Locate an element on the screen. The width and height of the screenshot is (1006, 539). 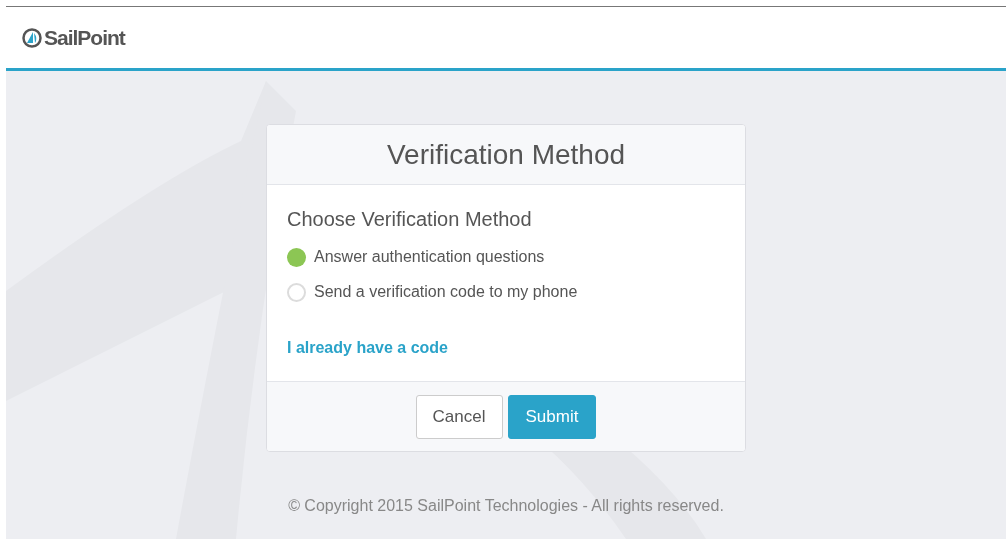
logo-text: SailPoint is located at coordinates (84, 37).